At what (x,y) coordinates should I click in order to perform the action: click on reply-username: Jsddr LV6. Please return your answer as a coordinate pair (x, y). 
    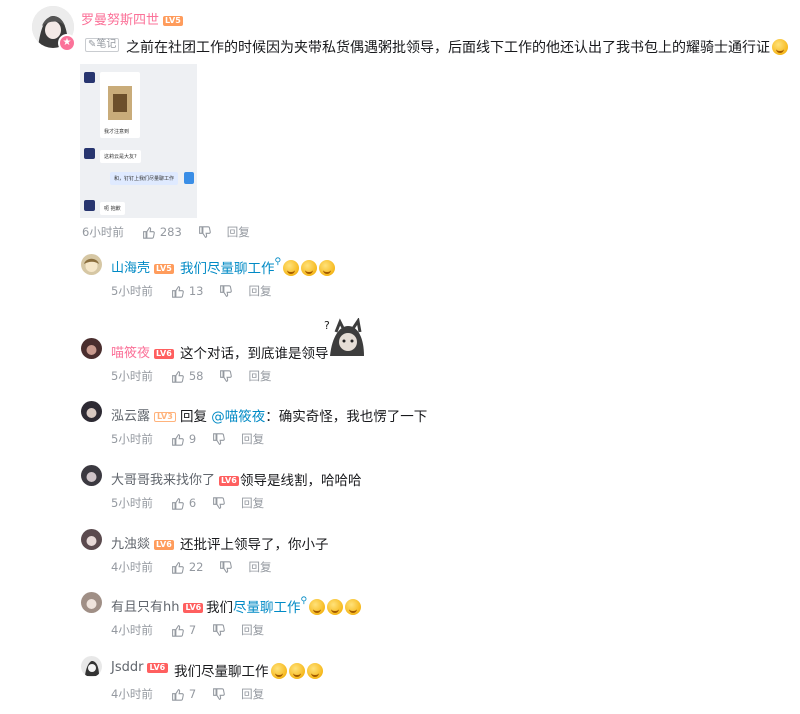
    Looking at the image, I should click on (140, 667).